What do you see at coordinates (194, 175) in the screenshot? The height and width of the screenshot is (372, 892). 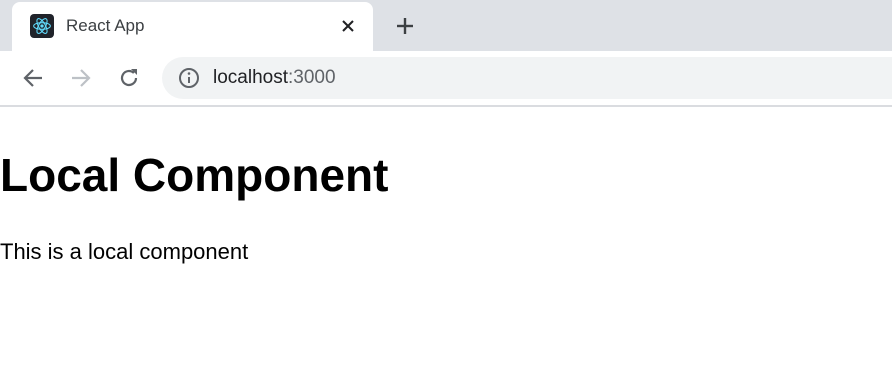 I see `page-heading: Local Component` at bounding box center [194, 175].